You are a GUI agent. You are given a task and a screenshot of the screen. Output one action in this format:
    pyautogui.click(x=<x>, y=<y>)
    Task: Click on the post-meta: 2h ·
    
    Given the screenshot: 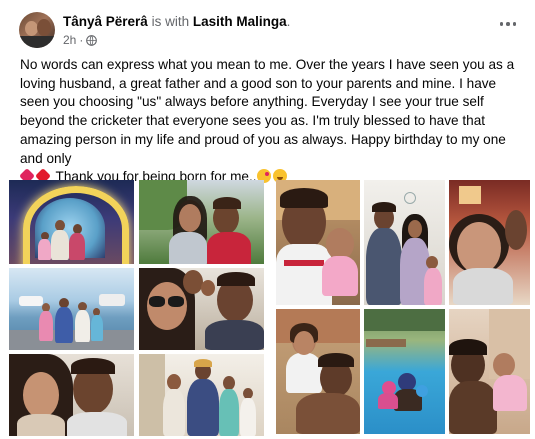 What is the action you would take?
    pyautogui.click(x=80, y=40)
    